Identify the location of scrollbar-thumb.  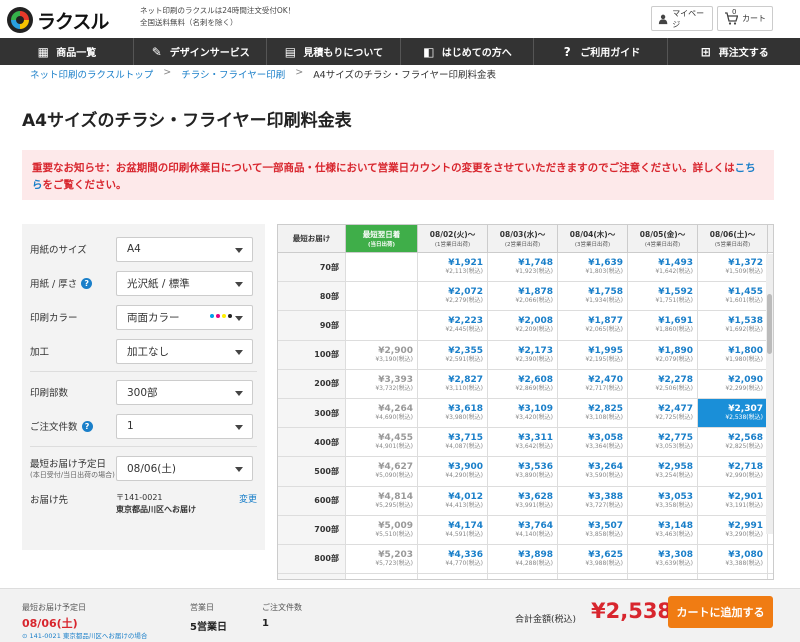
(769, 324).